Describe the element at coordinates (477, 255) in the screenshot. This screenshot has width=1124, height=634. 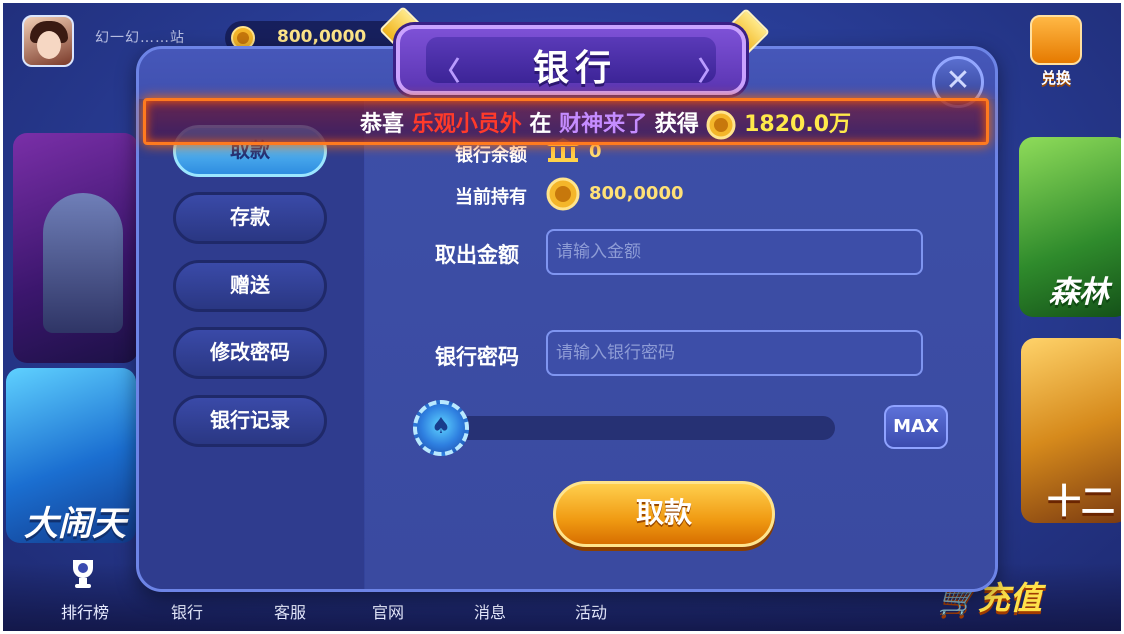
I see `withdraw-amount-label: 取出金额` at that location.